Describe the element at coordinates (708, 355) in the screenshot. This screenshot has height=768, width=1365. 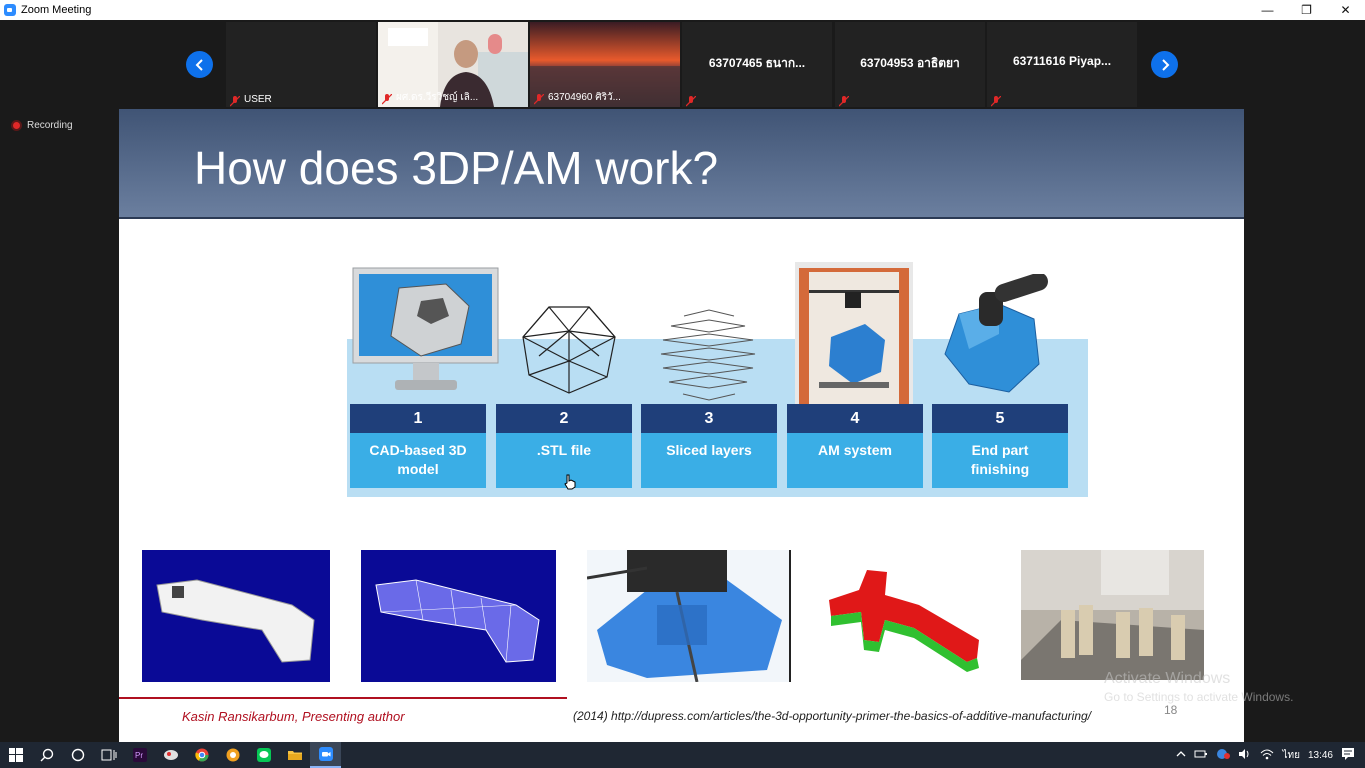
I see `sliced-layers-illustration` at that location.